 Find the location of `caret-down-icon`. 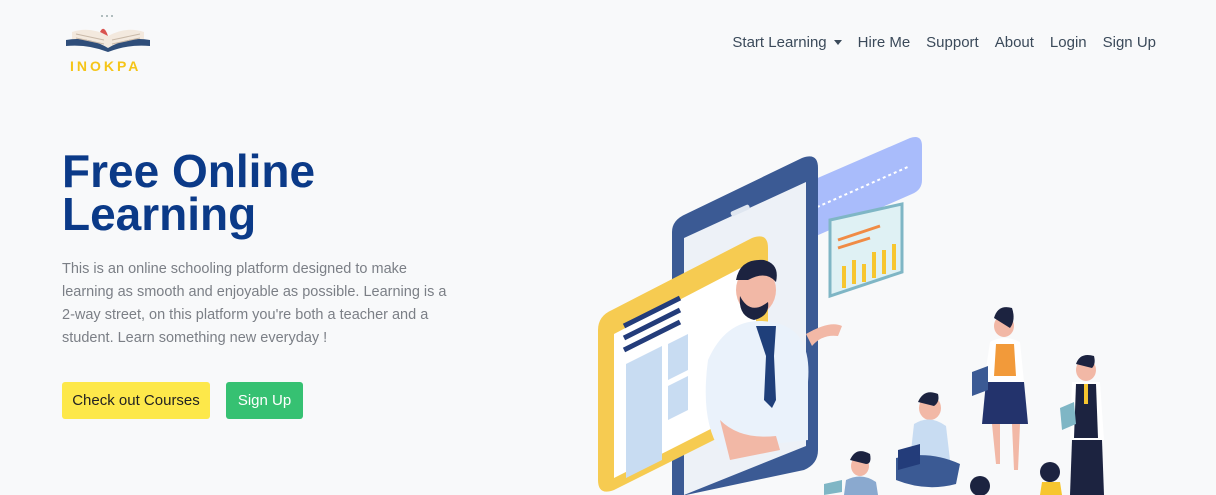

caret-down-icon is located at coordinates (837, 42).